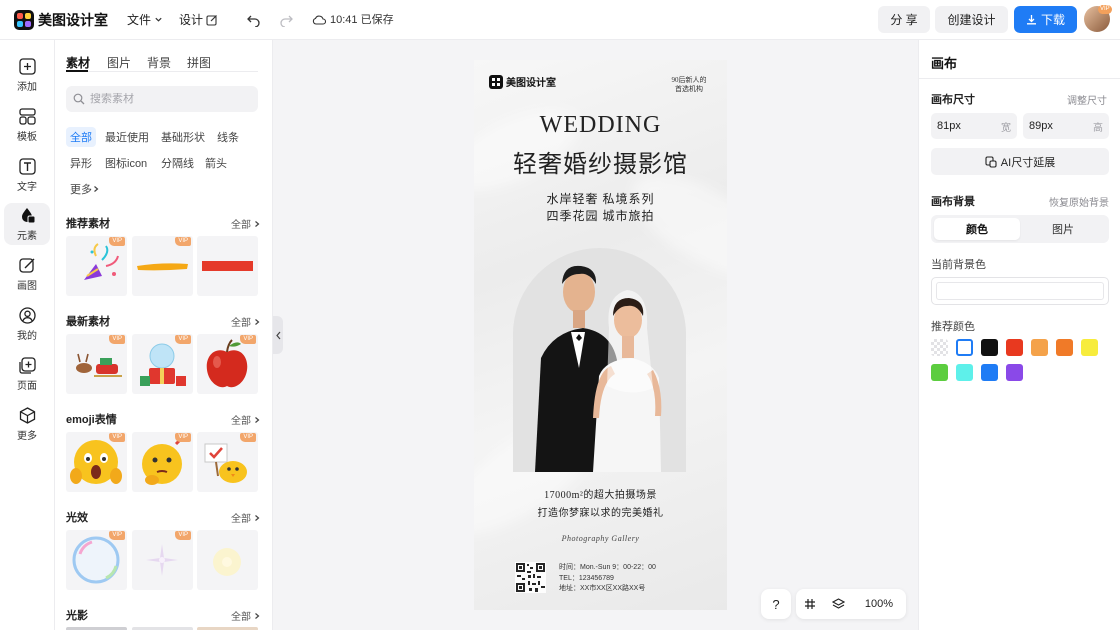 Image resolution: width=1120 pixels, height=630 pixels. What do you see at coordinates (253, 20) in the screenshot?
I see `undo-button` at bounding box center [253, 20].